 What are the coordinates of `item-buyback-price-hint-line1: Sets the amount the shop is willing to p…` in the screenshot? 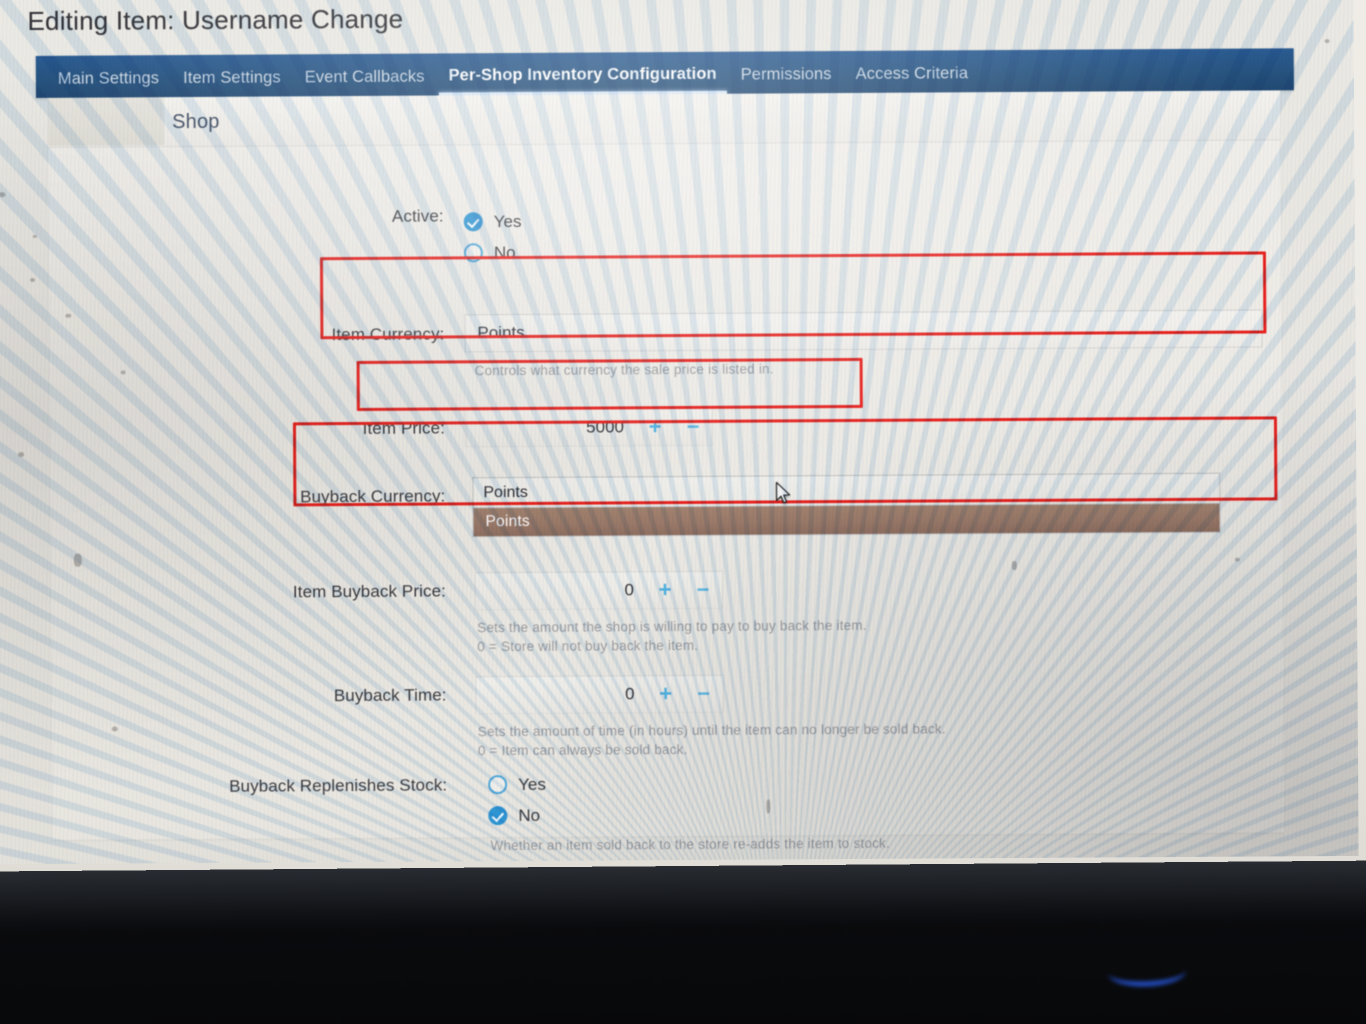 It's located at (672, 626).